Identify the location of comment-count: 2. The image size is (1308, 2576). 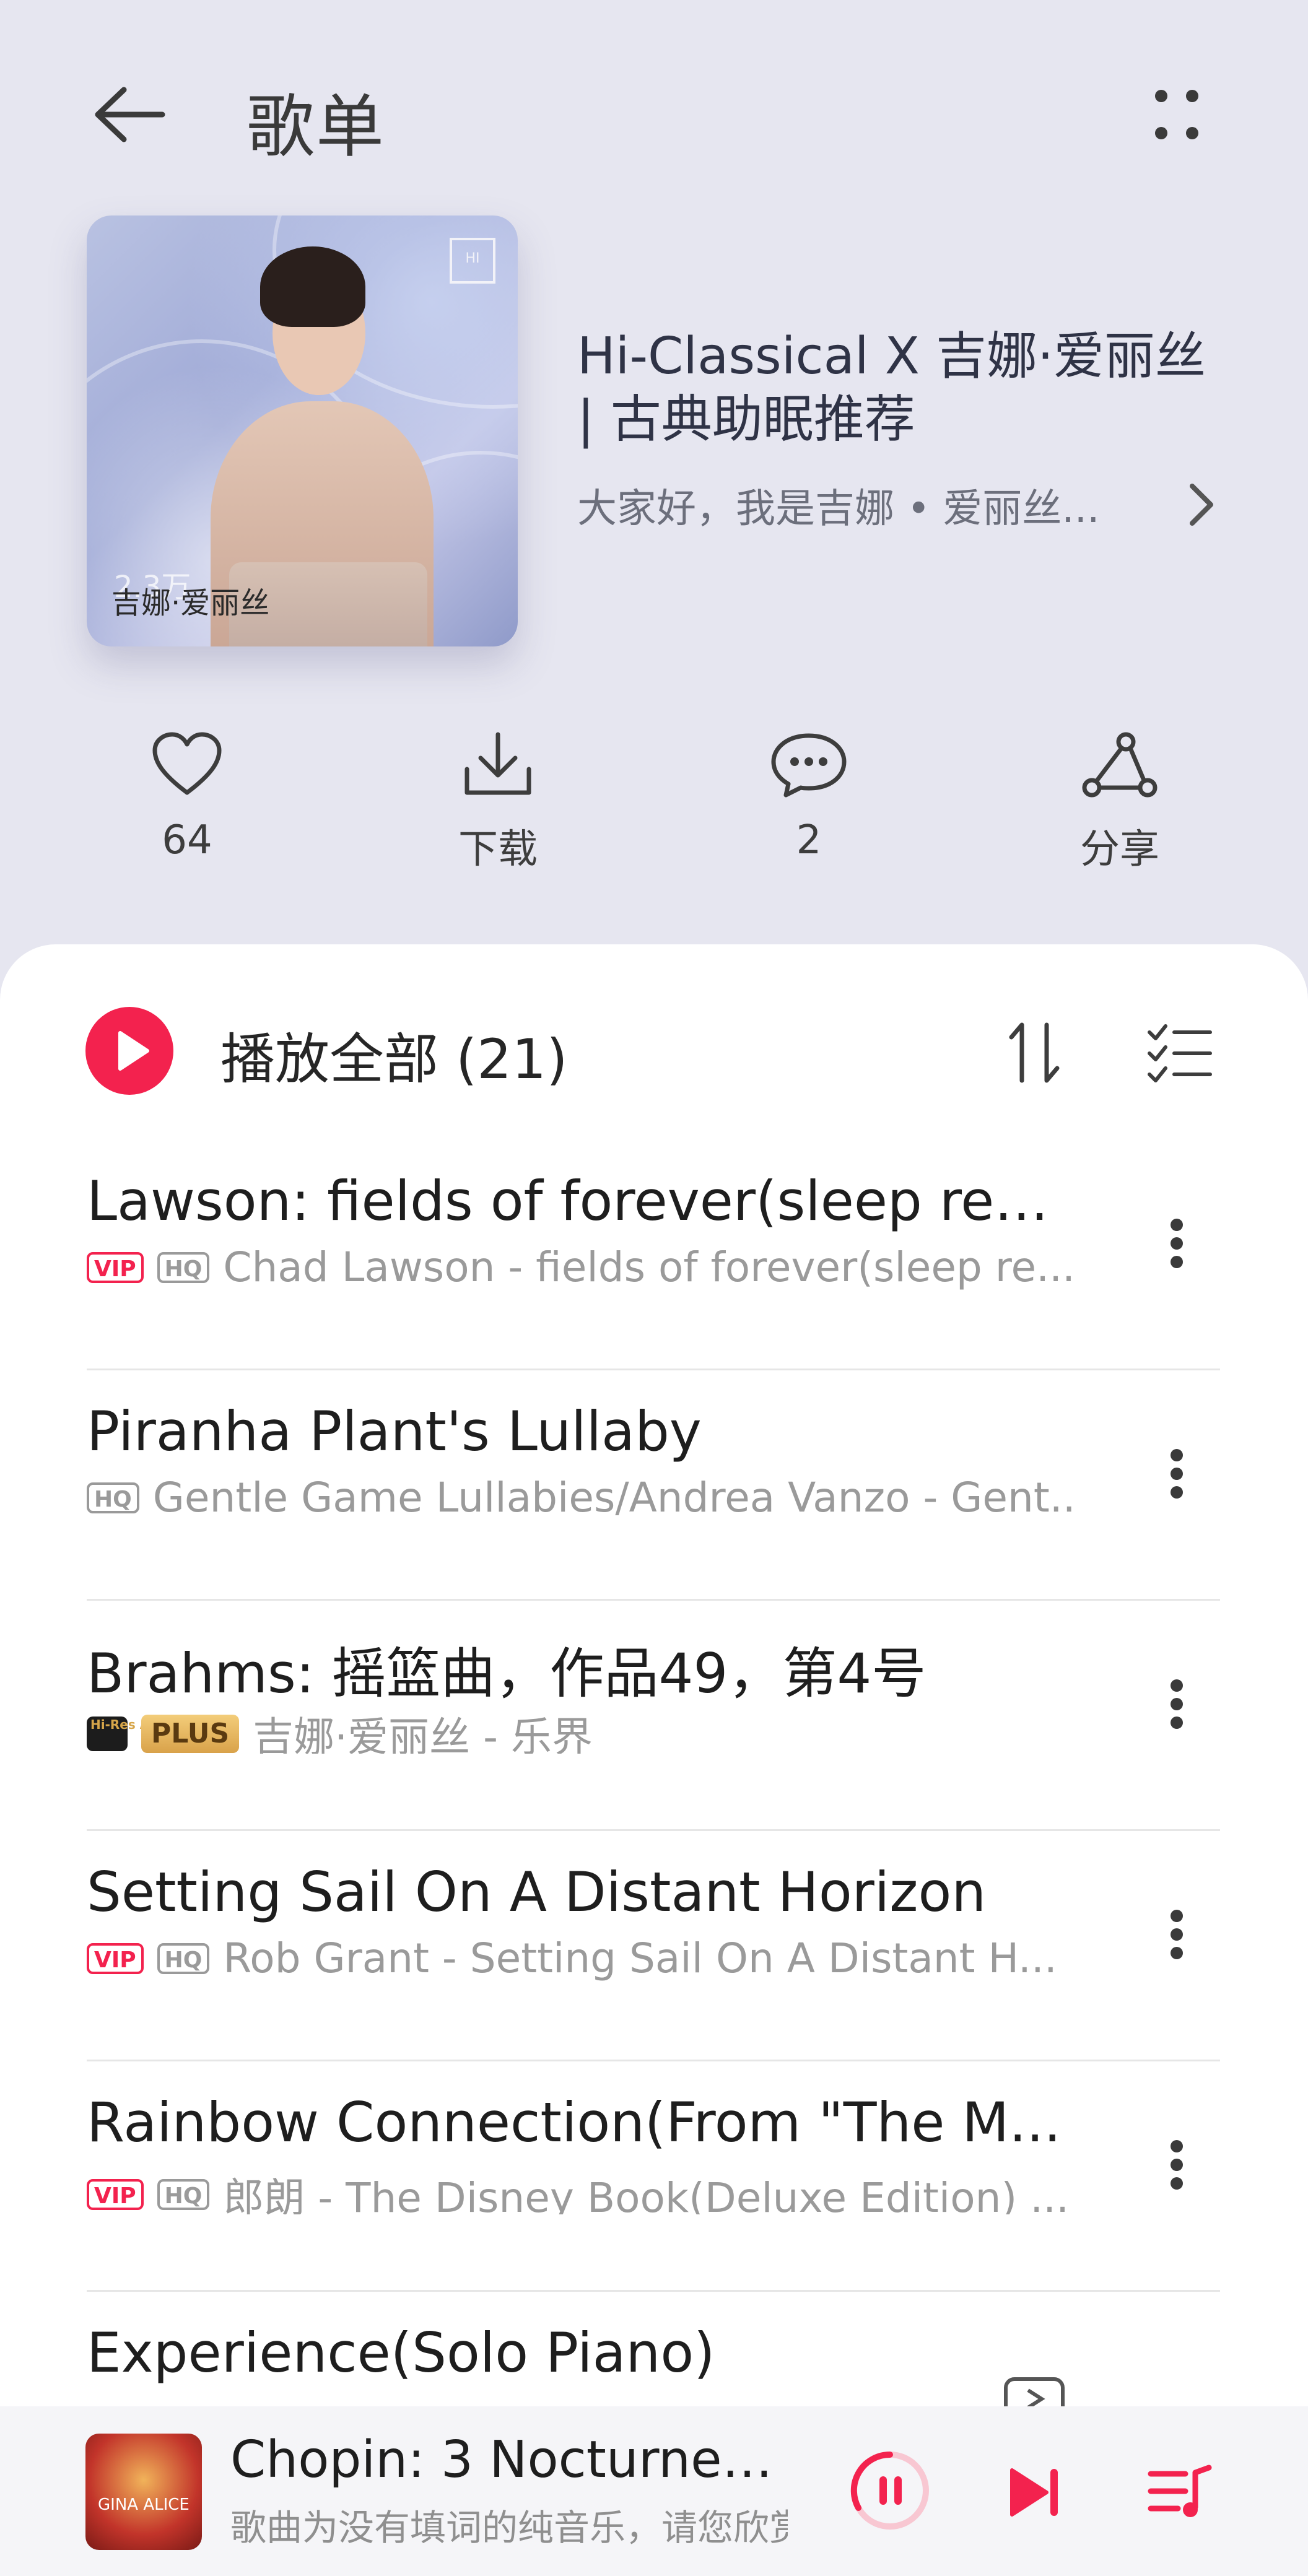
(809, 840).